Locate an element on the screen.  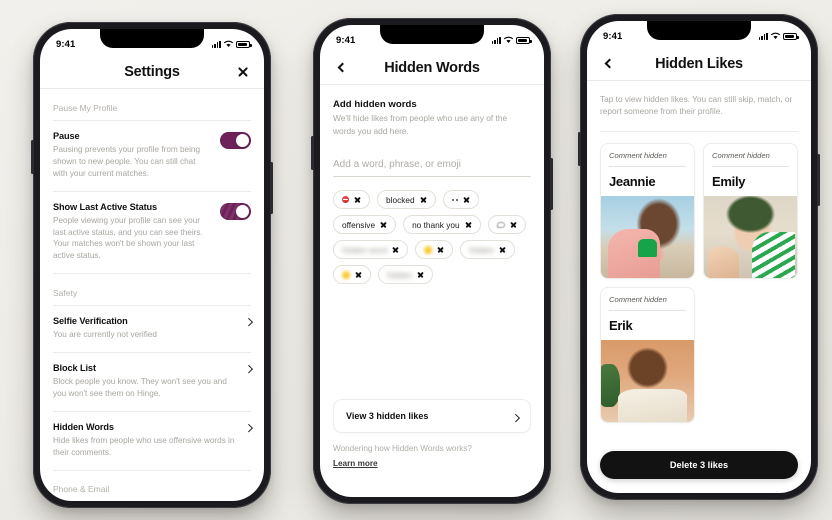
card-header: Comment hidden Emily is located at coordinates (750, 170).